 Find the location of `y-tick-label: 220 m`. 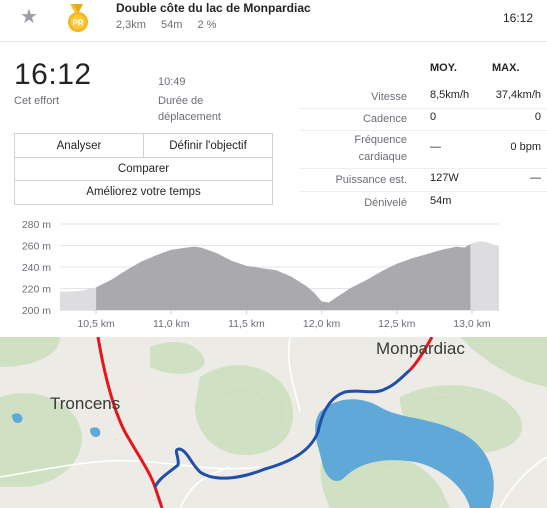

y-tick-label: 220 m is located at coordinates (36, 290).